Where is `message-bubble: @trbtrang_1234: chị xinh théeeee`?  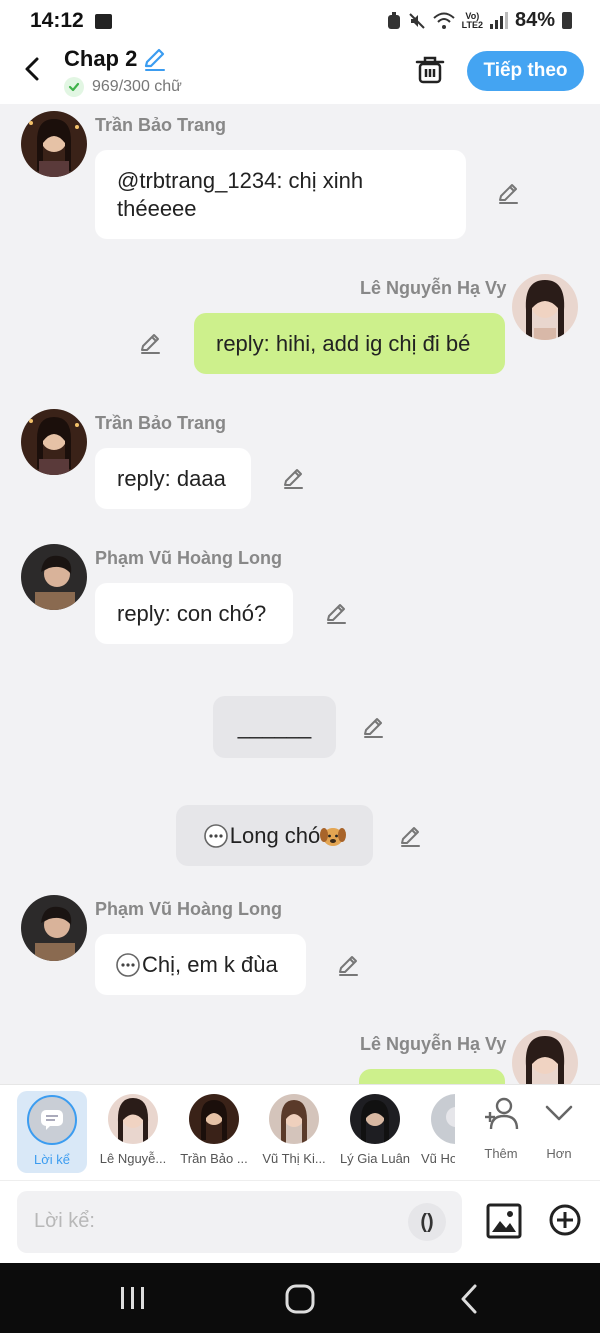
message-bubble: @trbtrang_1234: chị xinh théeeee is located at coordinates (280, 194).